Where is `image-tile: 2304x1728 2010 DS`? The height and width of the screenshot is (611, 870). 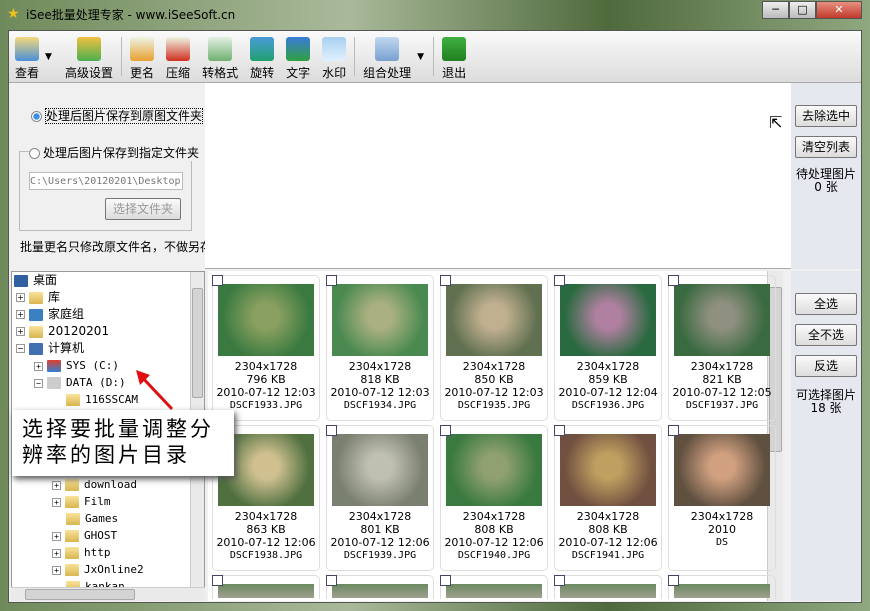 image-tile: 2304x1728 2010 DS is located at coordinates (722, 498).